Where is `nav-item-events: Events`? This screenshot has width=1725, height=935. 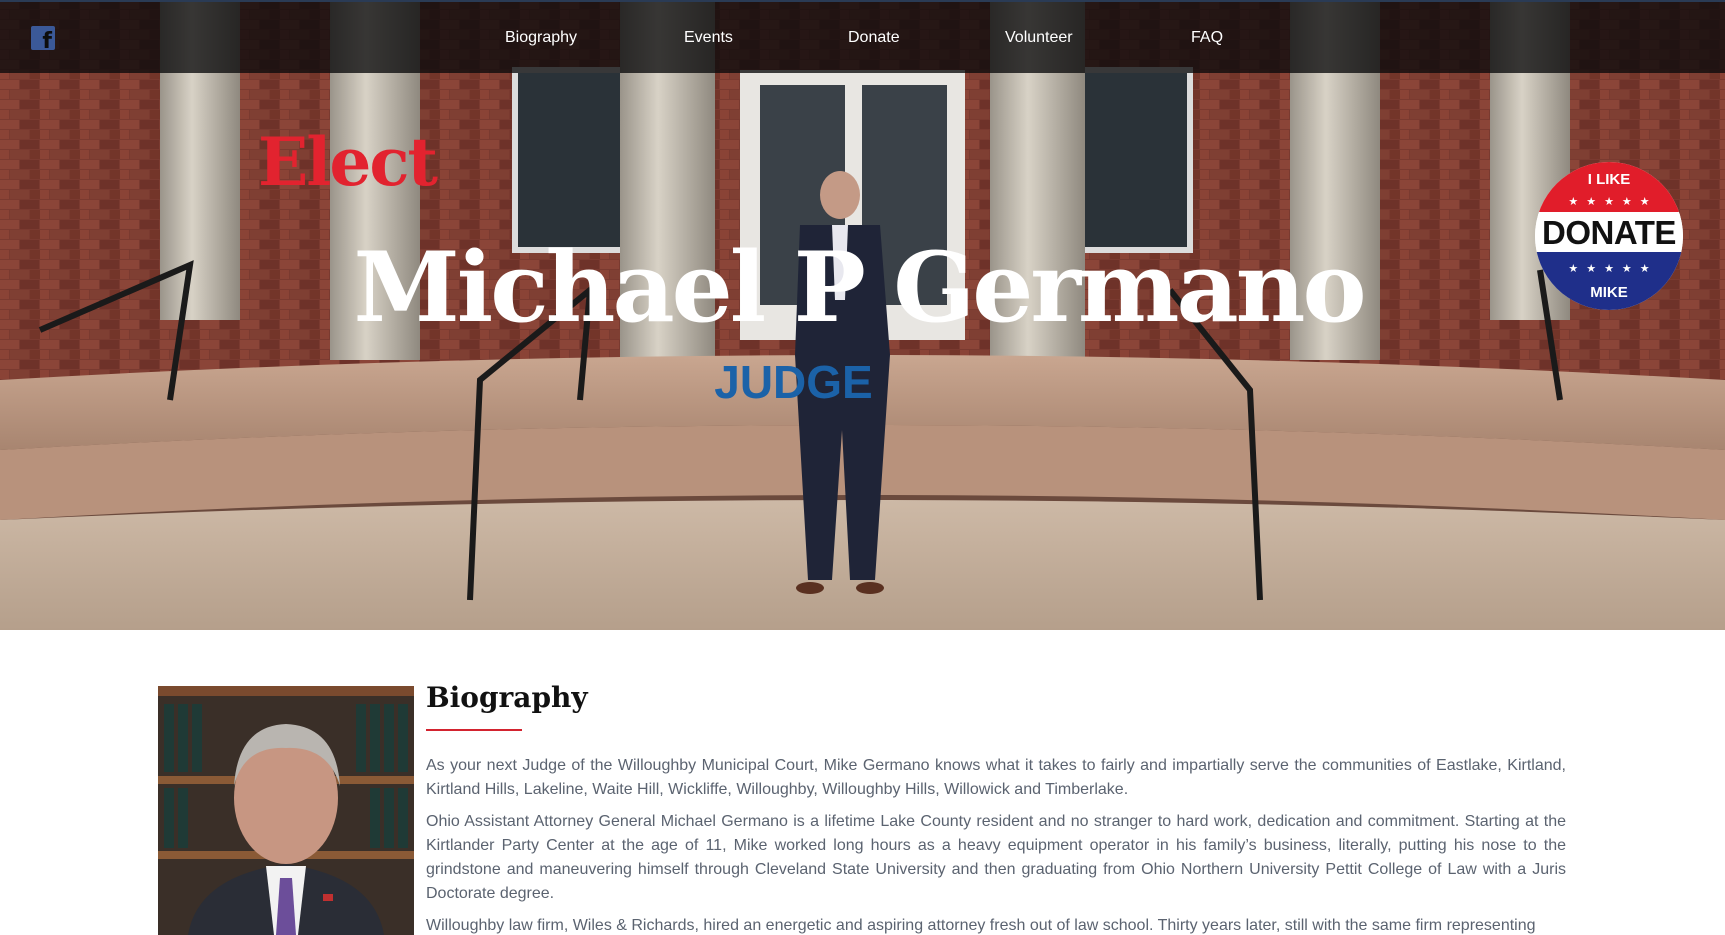 nav-item-events: Events is located at coordinates (708, 38).